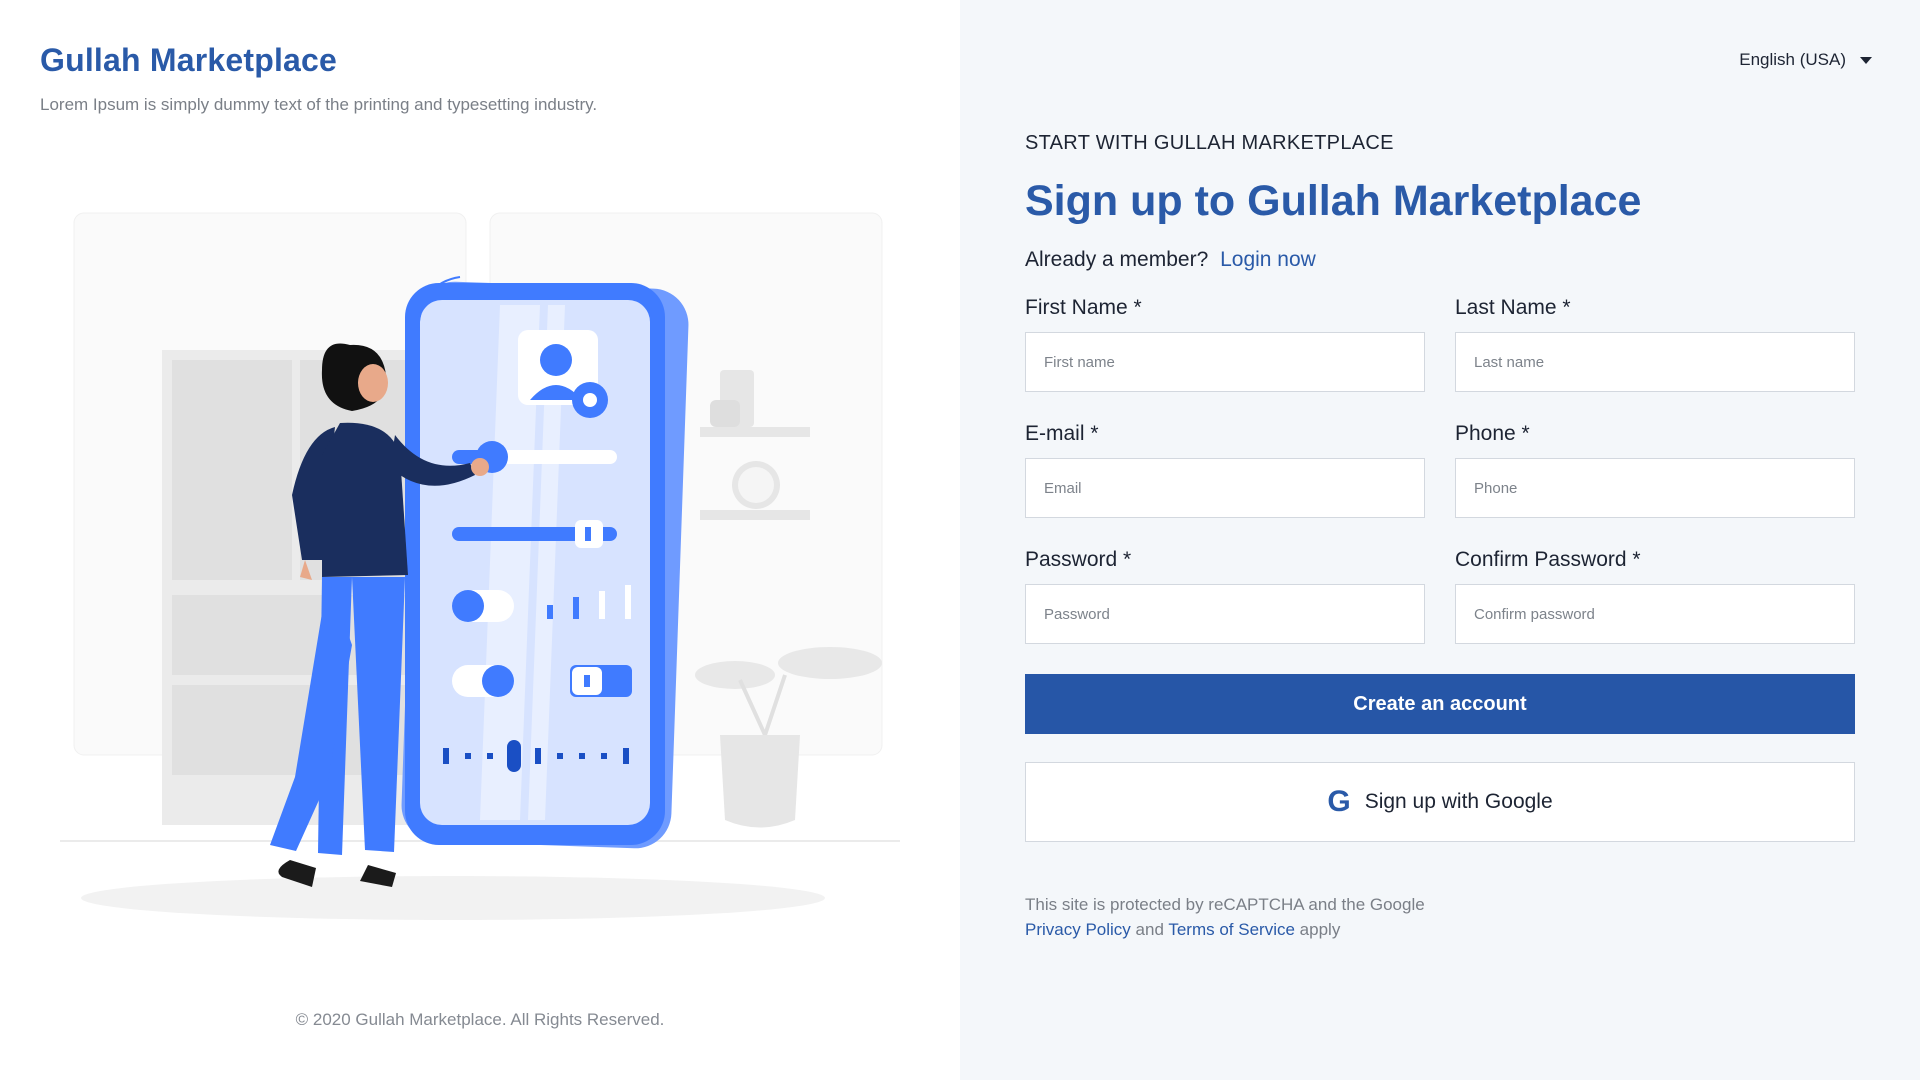  What do you see at coordinates (1225, 362) in the screenshot?
I see `first-name-input` at bounding box center [1225, 362].